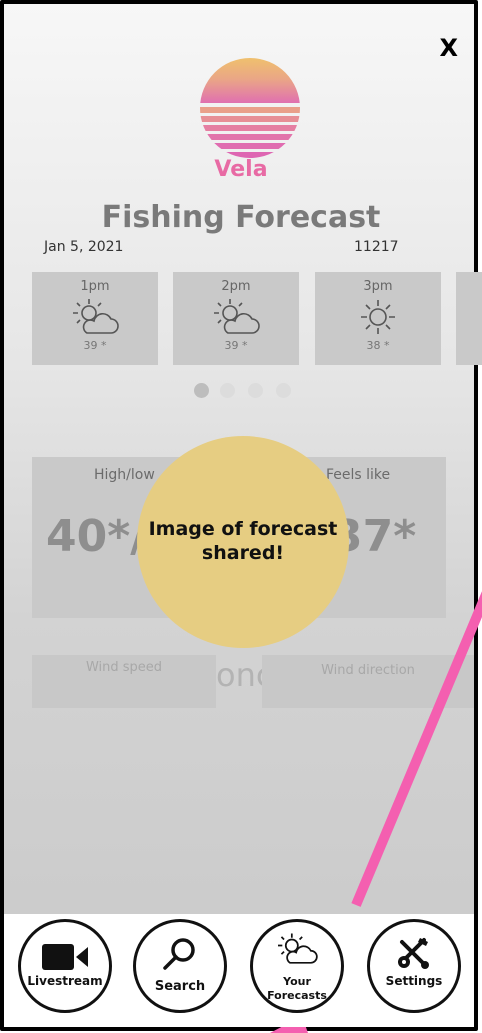 This screenshot has width=482, height=1033. I want to click on hourly-card: 1pm 39 *, so click(95, 318).